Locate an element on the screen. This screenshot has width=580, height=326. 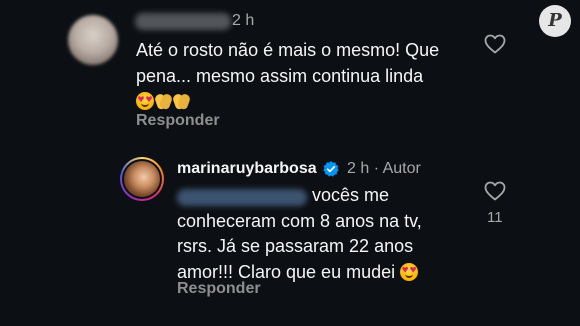
comment-meta: 2 h · Autor is located at coordinates (384, 168).